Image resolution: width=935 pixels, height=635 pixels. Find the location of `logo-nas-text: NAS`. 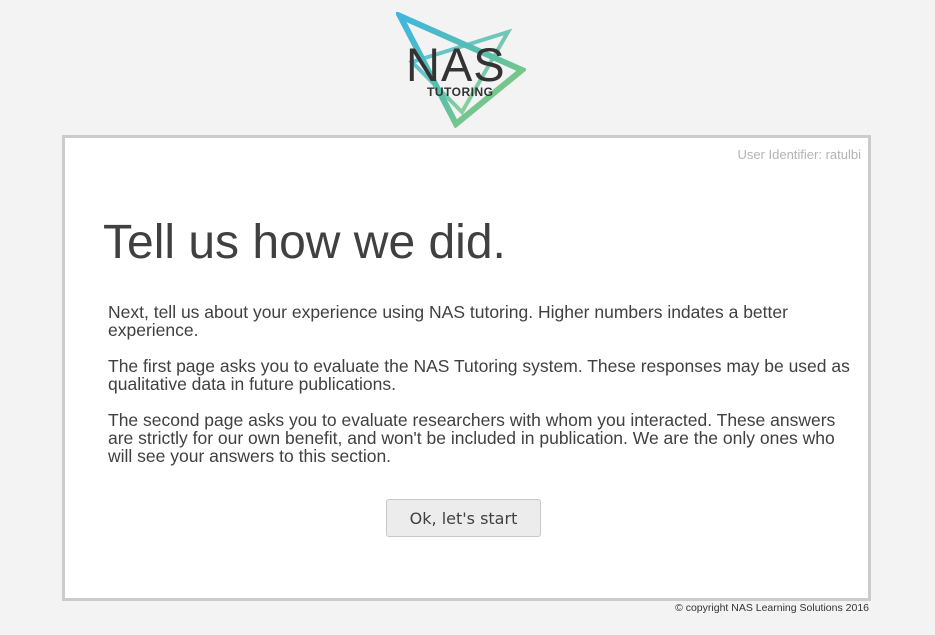

logo-nas-text: NAS is located at coordinates (456, 64).